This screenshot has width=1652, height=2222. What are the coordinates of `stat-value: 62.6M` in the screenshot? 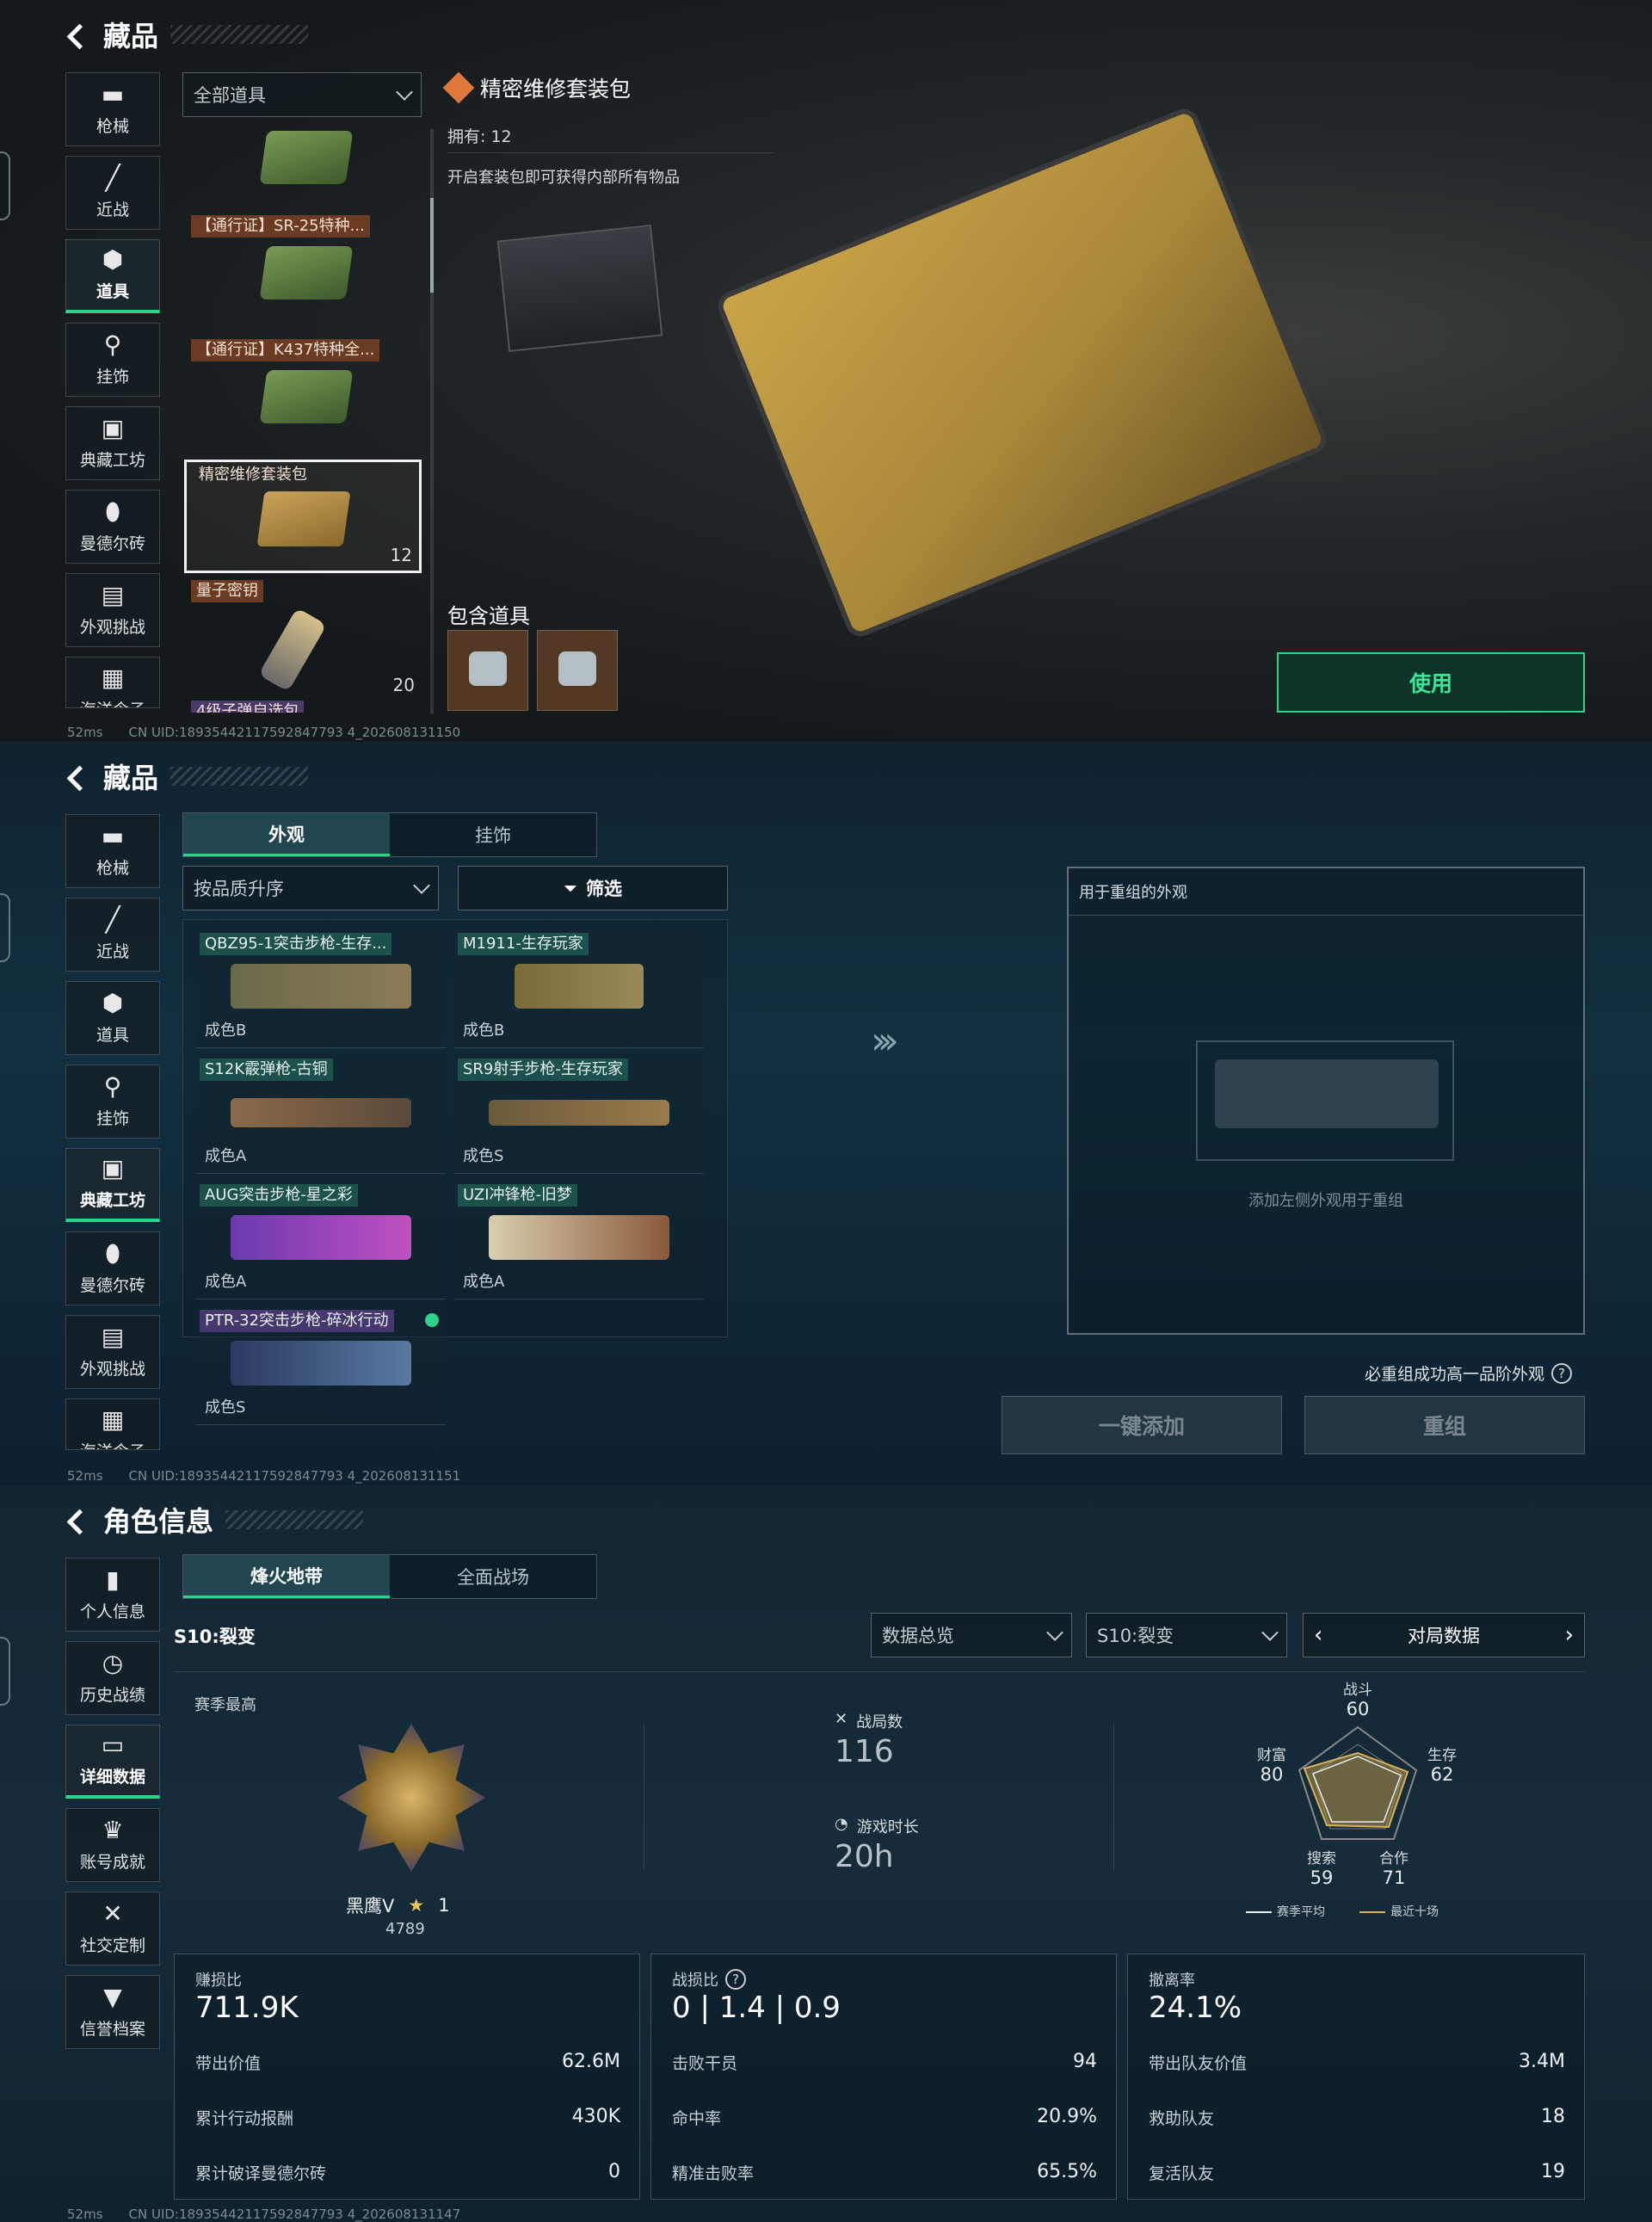 It's located at (591, 2062).